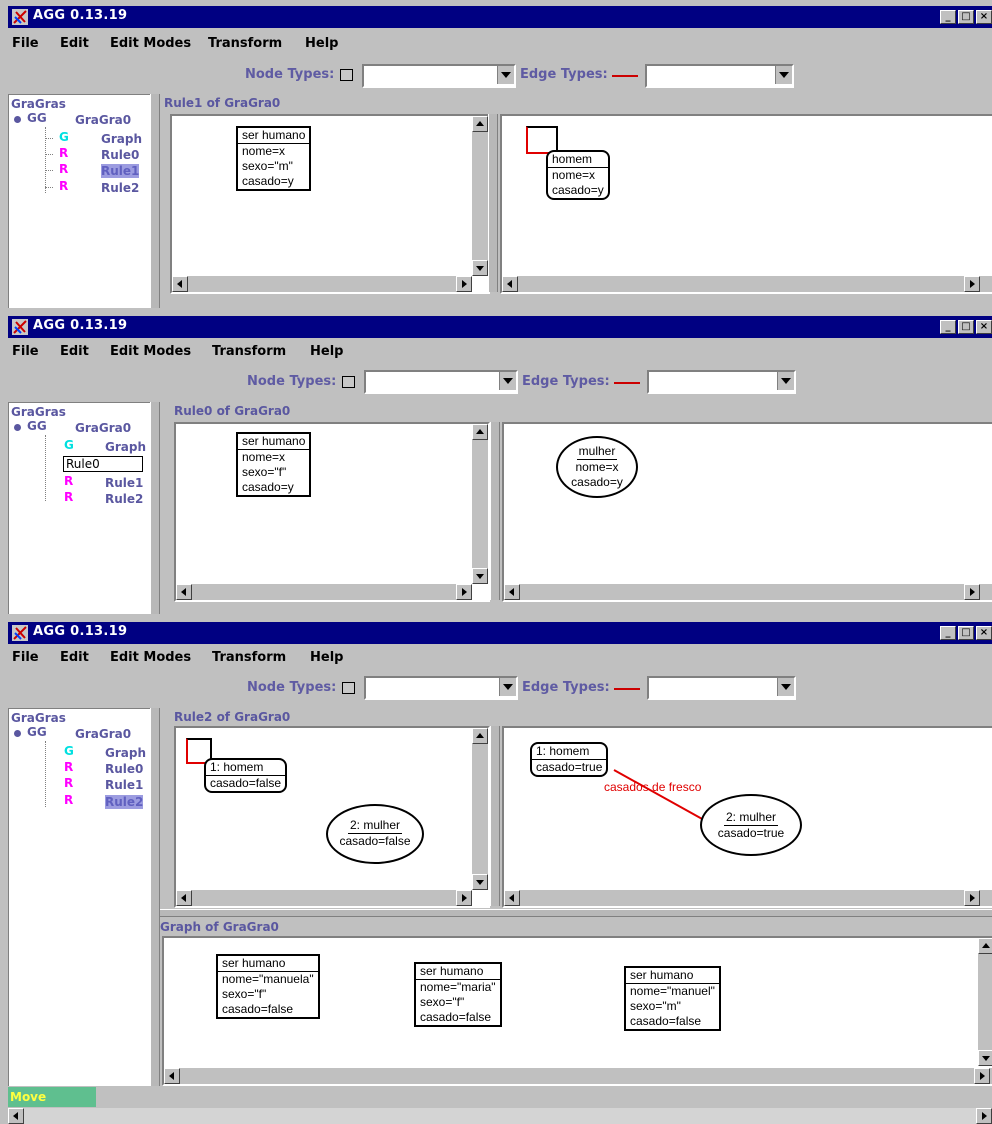  I want to click on rename-rule-input: Rule0, so click(103, 464).